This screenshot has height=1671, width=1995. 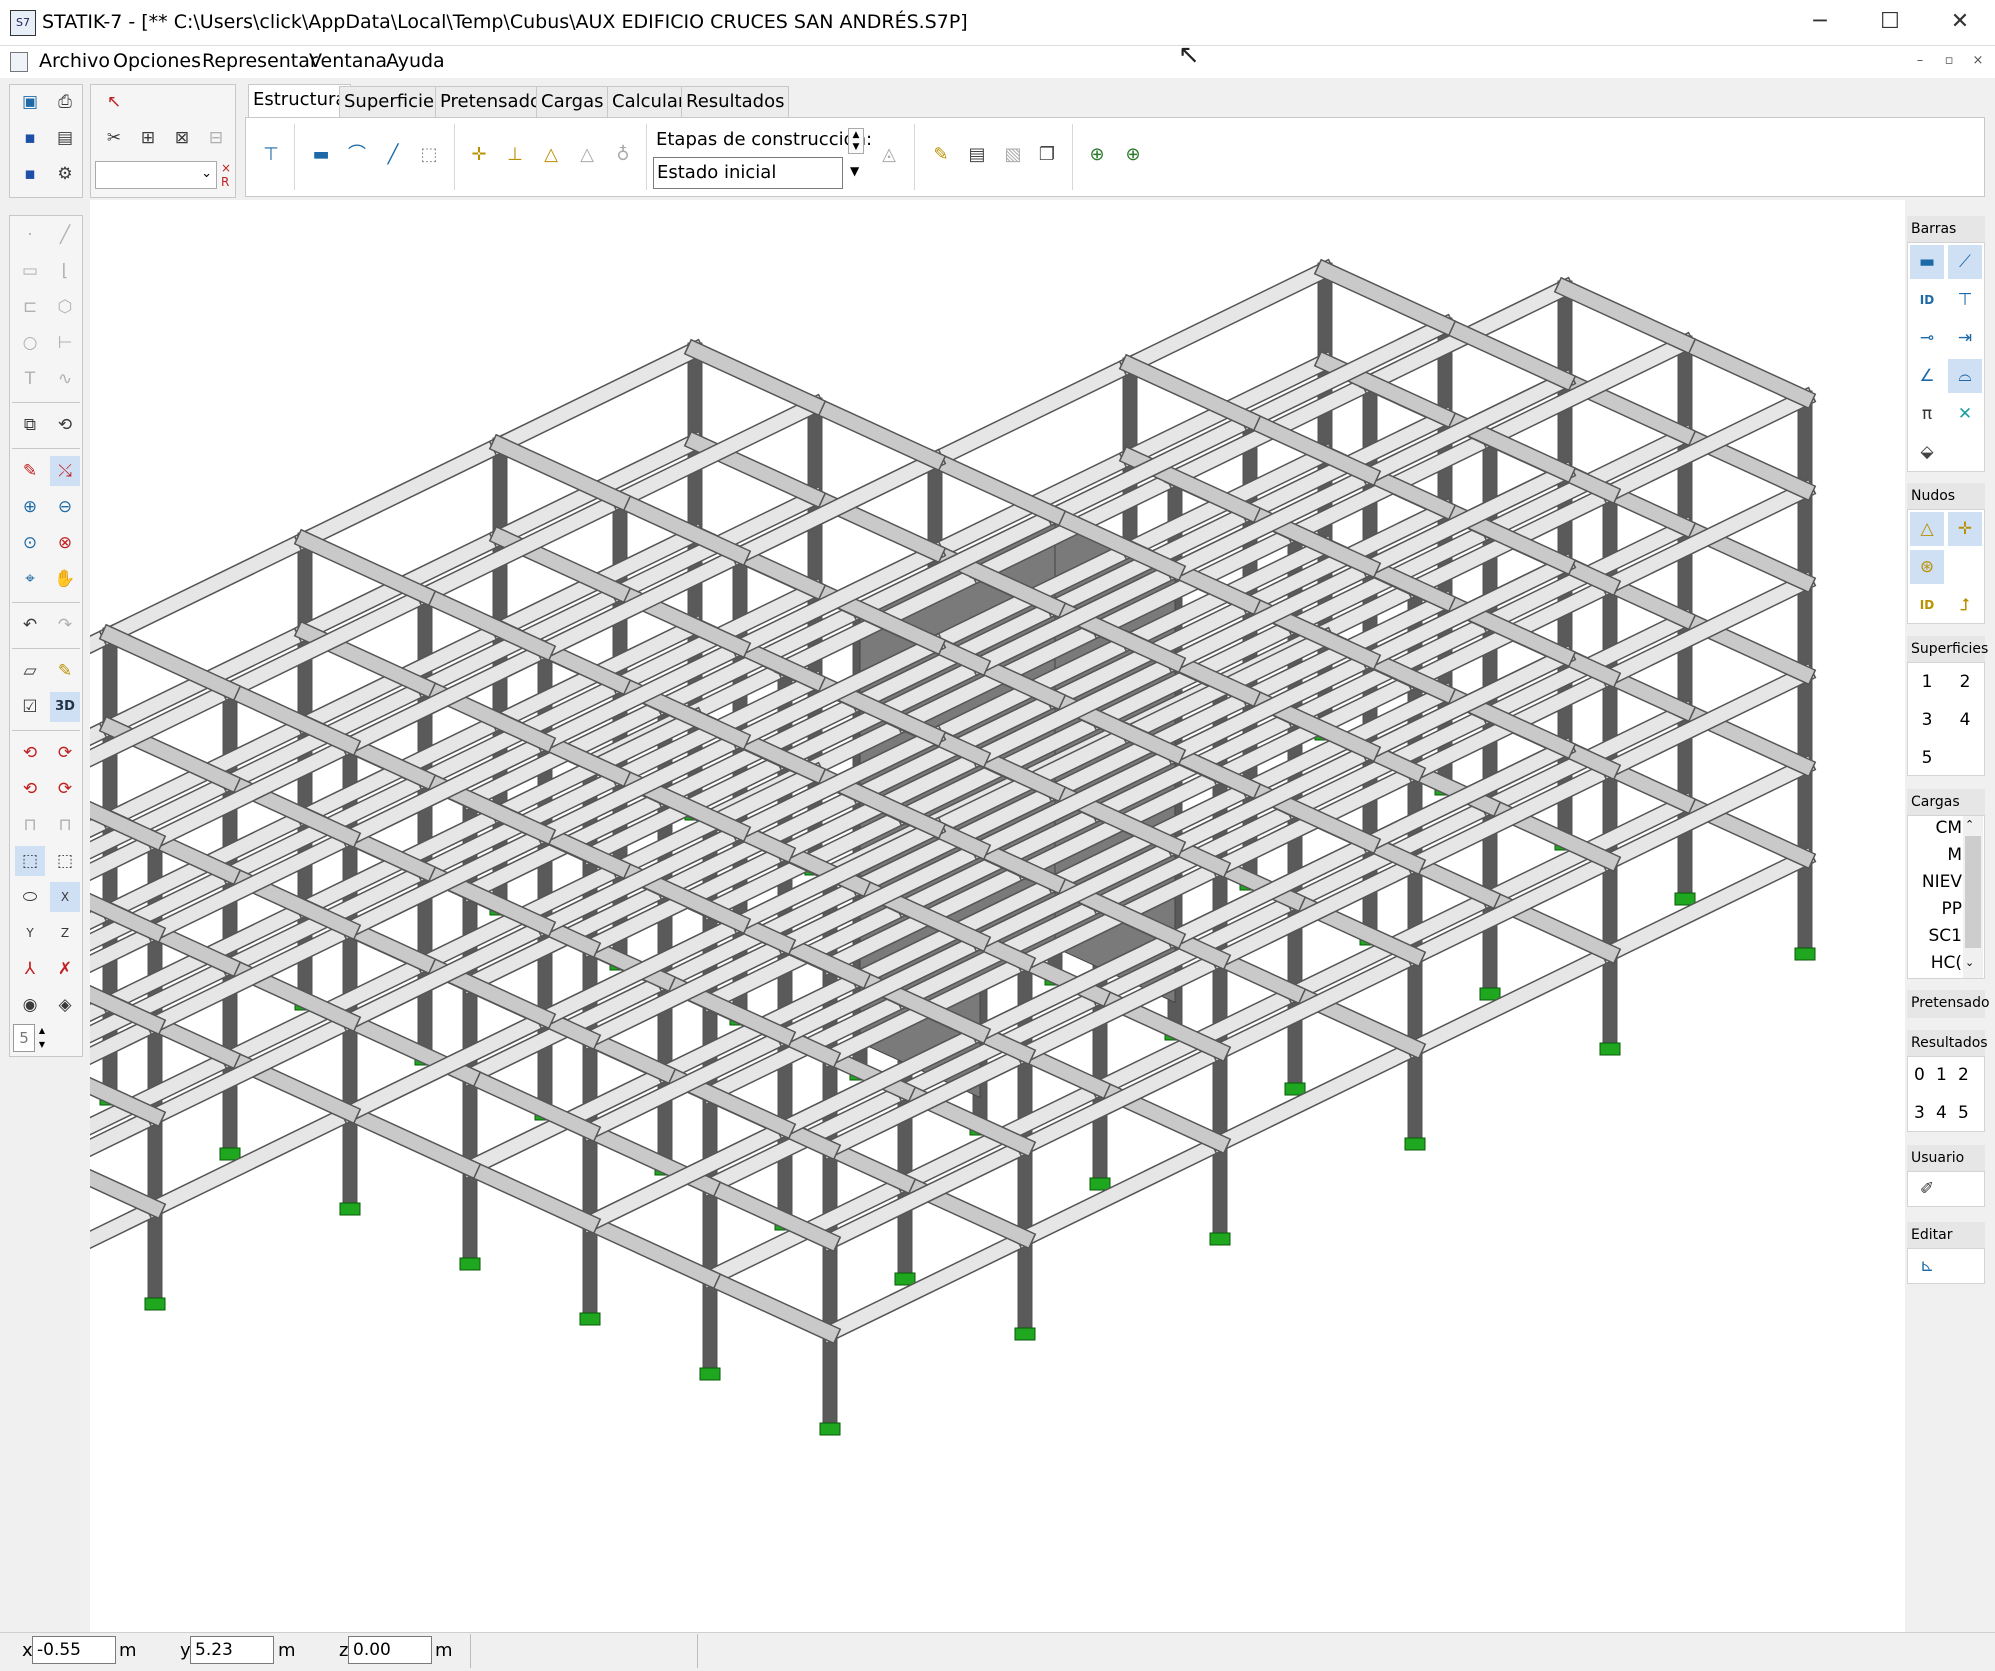 What do you see at coordinates (889, 155) in the screenshot?
I see `stage-visibility-icon: ◬` at bounding box center [889, 155].